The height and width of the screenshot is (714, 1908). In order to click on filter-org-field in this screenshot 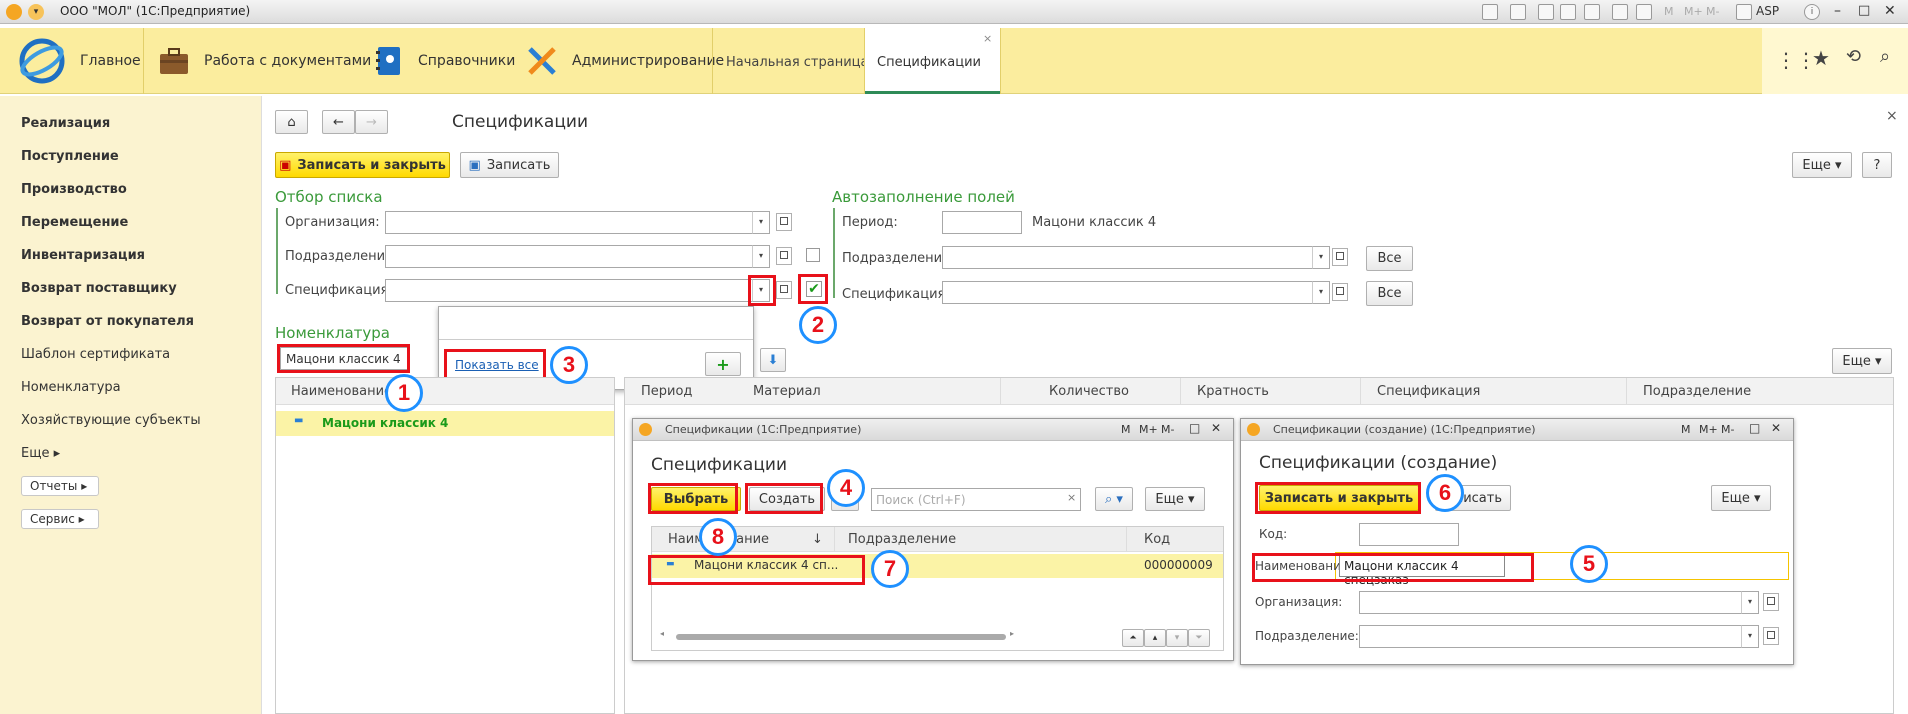, I will do `click(569, 222)`.